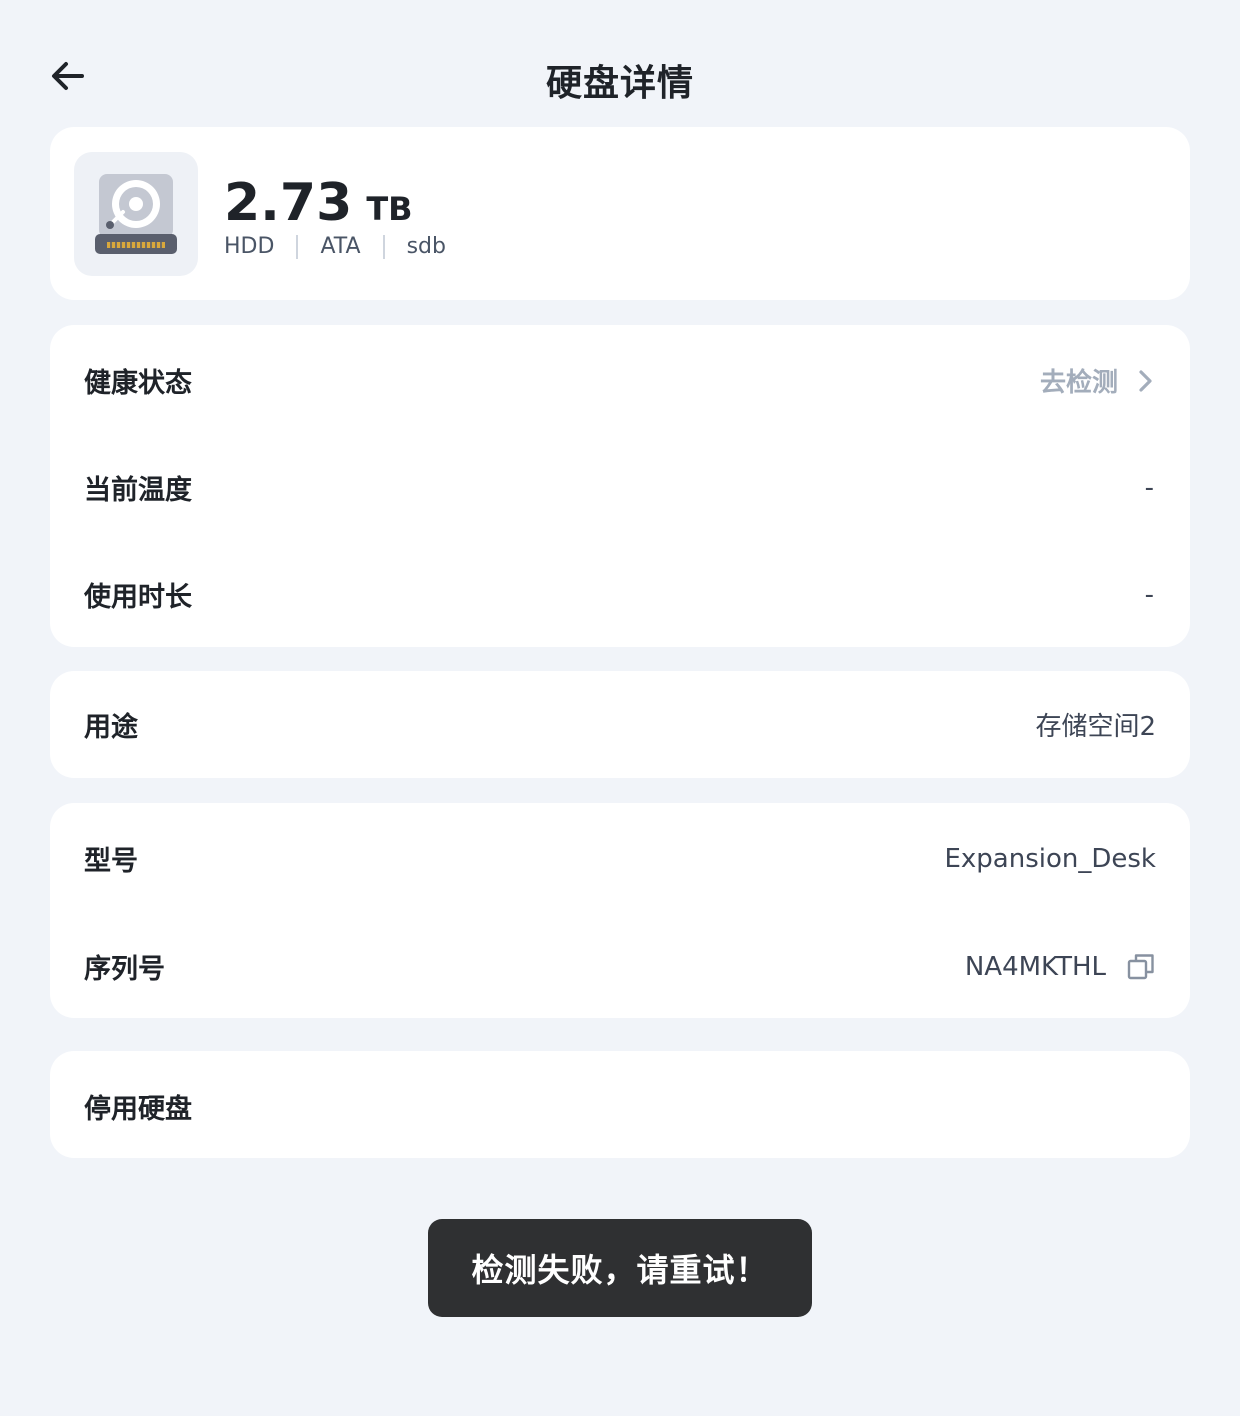  I want to click on disk-type-tag: HDD, so click(249, 246).